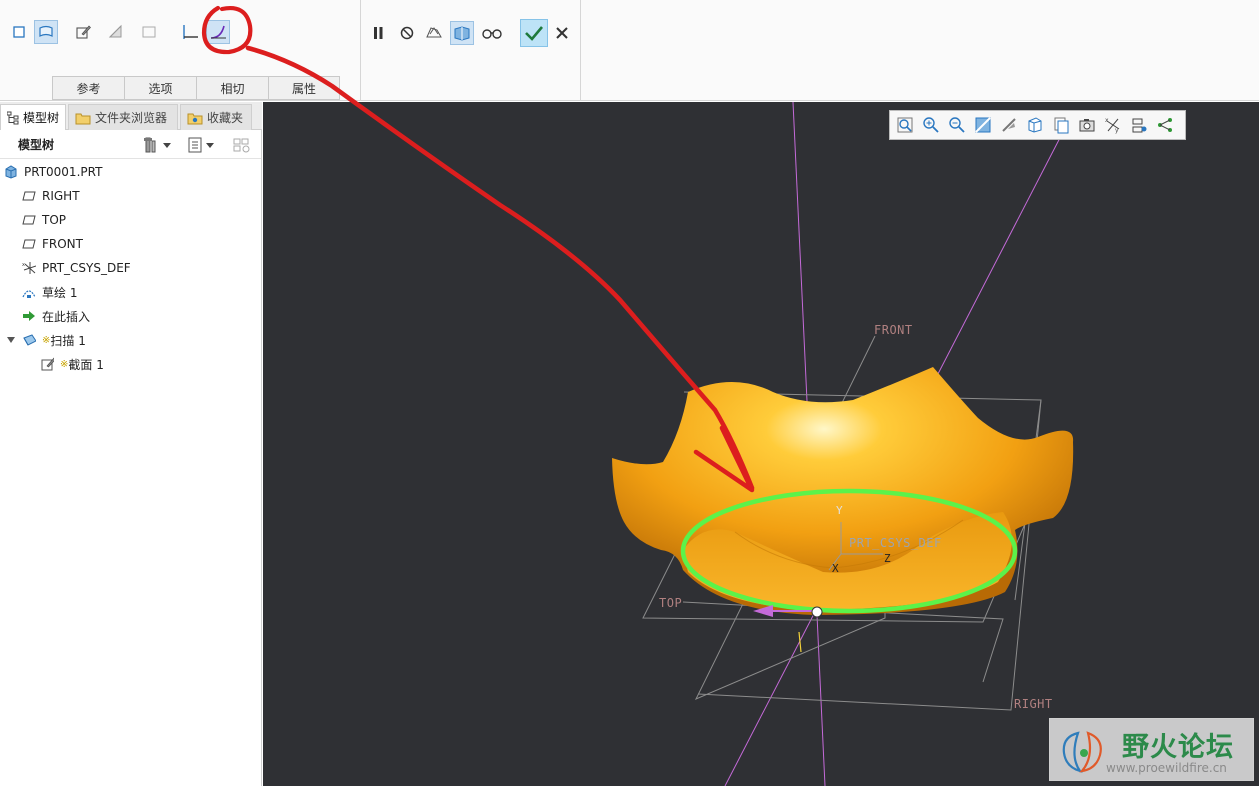  Describe the element at coordinates (895, 543) in the screenshot. I see `csys-label: PRT_CSYS_DEF` at that location.